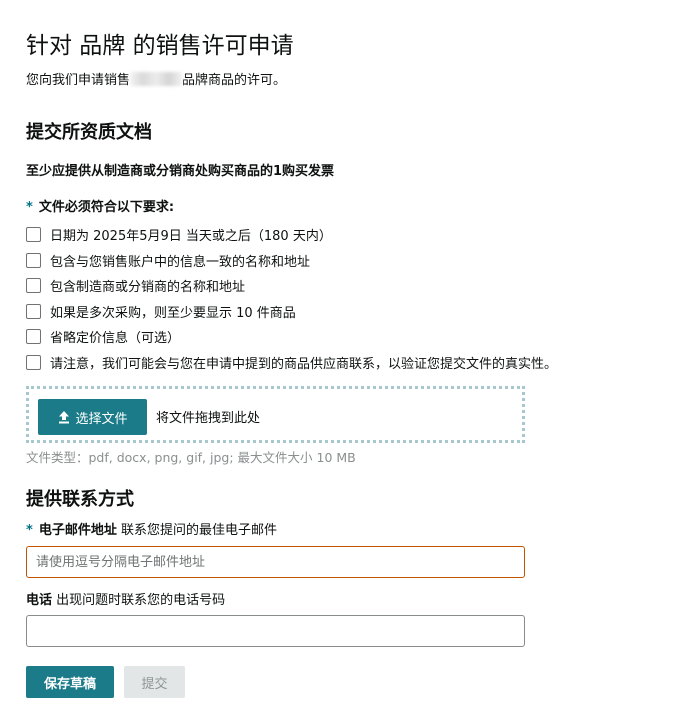  I want to click on choose-file-button: 选择文件, so click(92, 417).